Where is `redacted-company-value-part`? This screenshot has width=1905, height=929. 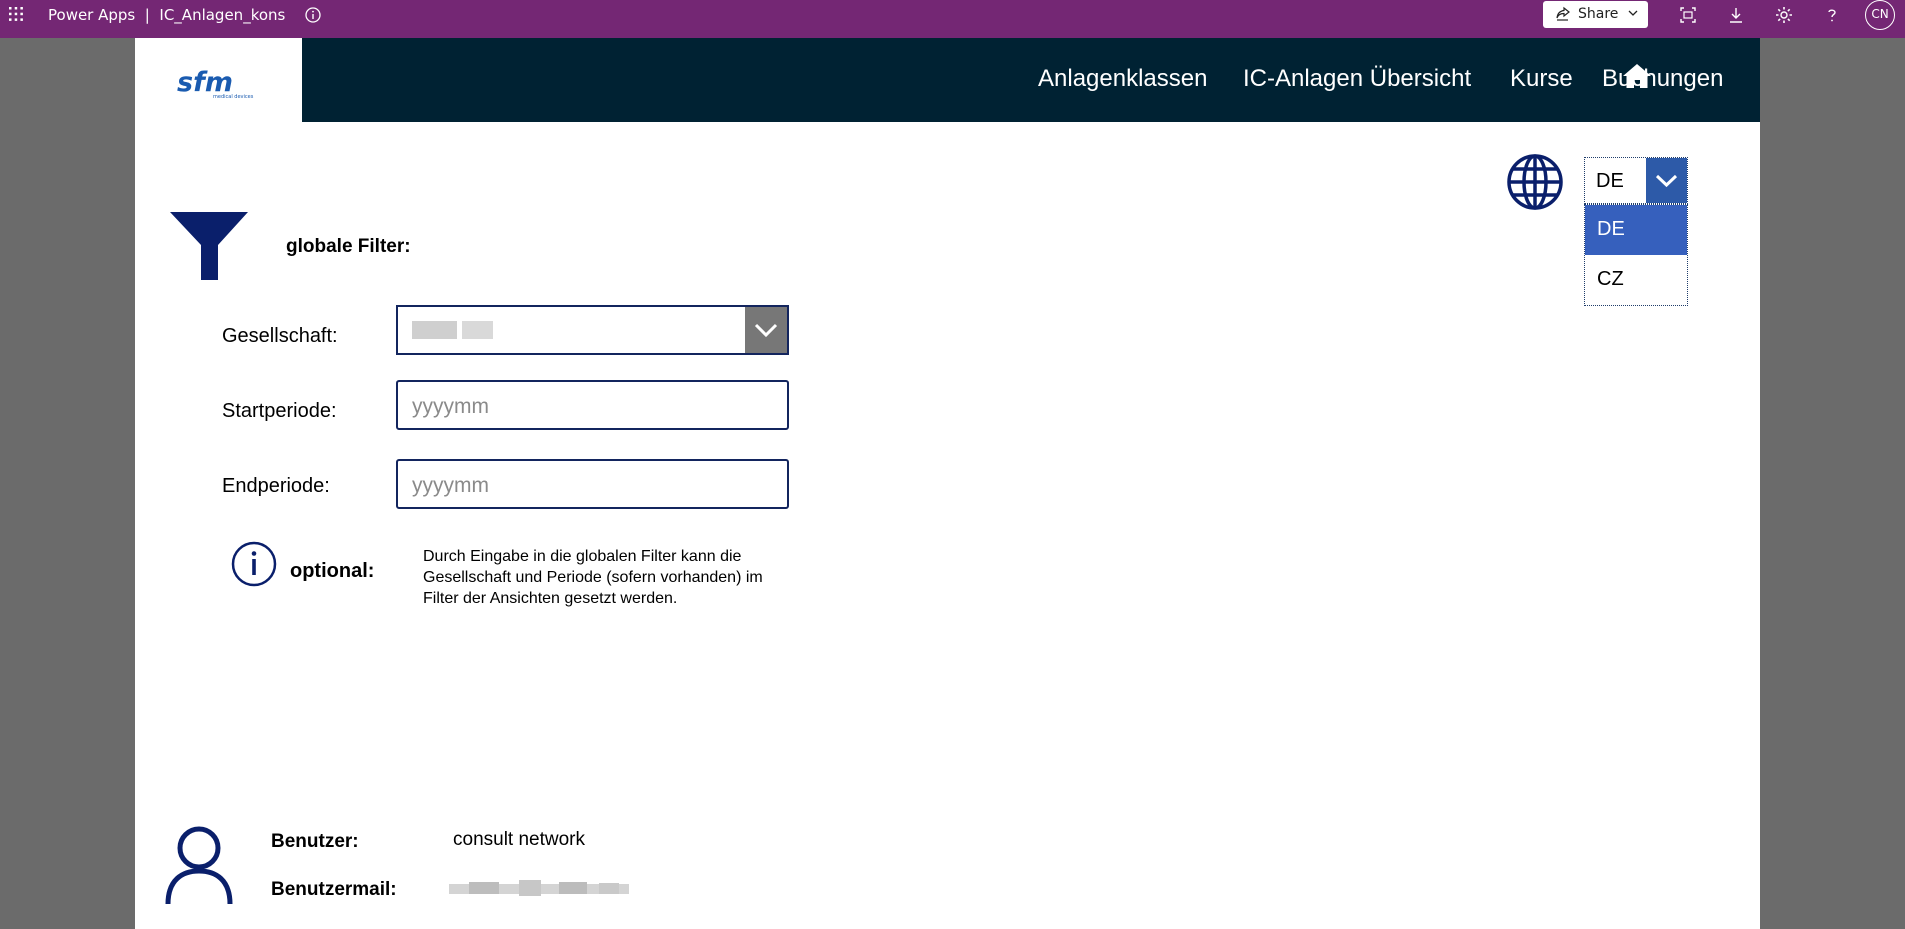 redacted-company-value-part is located at coordinates (477, 330).